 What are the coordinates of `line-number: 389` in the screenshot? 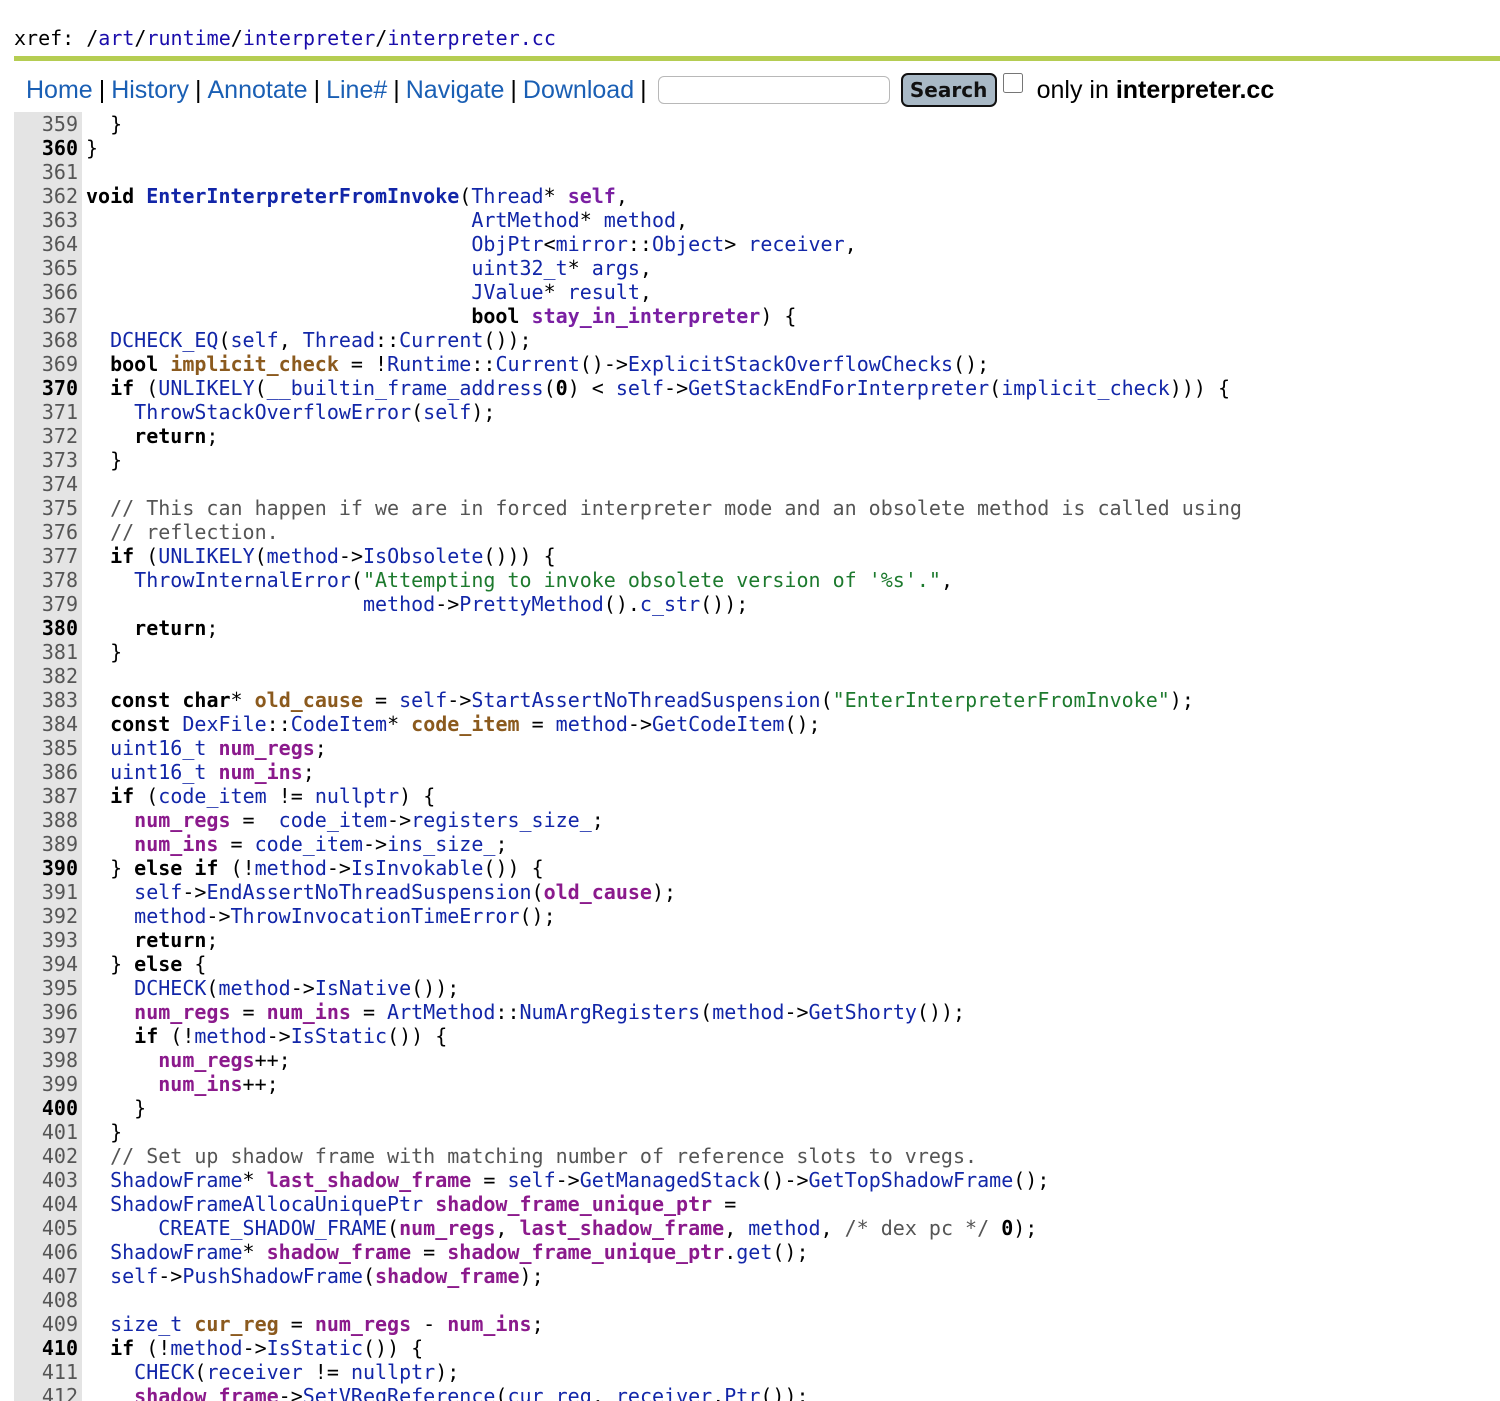 It's located at (48, 844).